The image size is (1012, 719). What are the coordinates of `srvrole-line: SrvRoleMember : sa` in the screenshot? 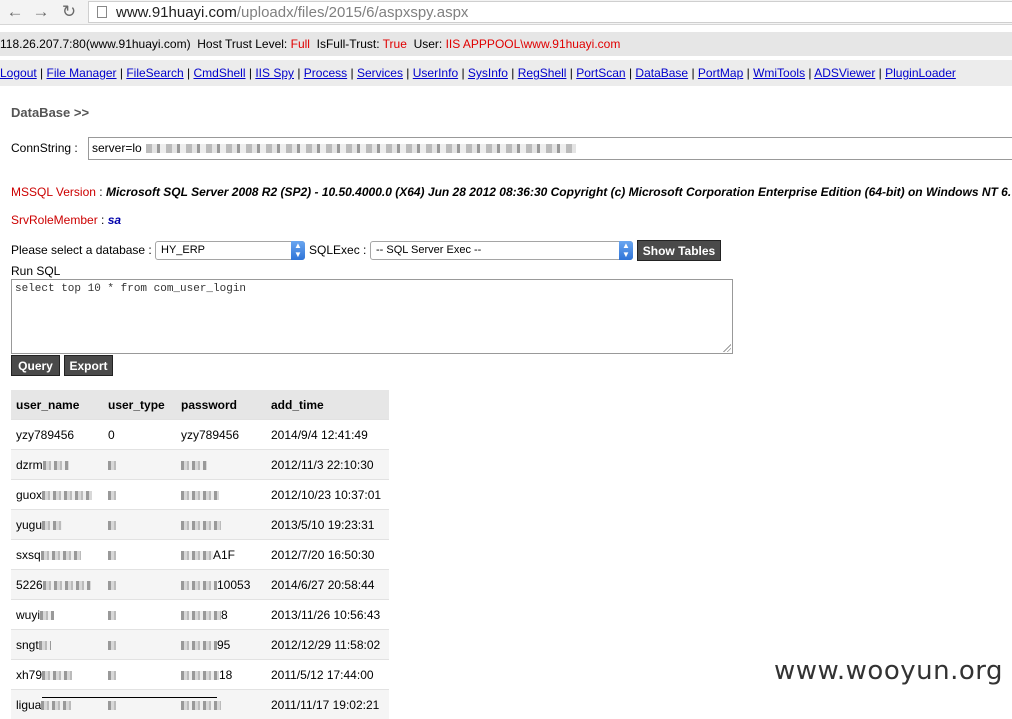 It's located at (66, 220).